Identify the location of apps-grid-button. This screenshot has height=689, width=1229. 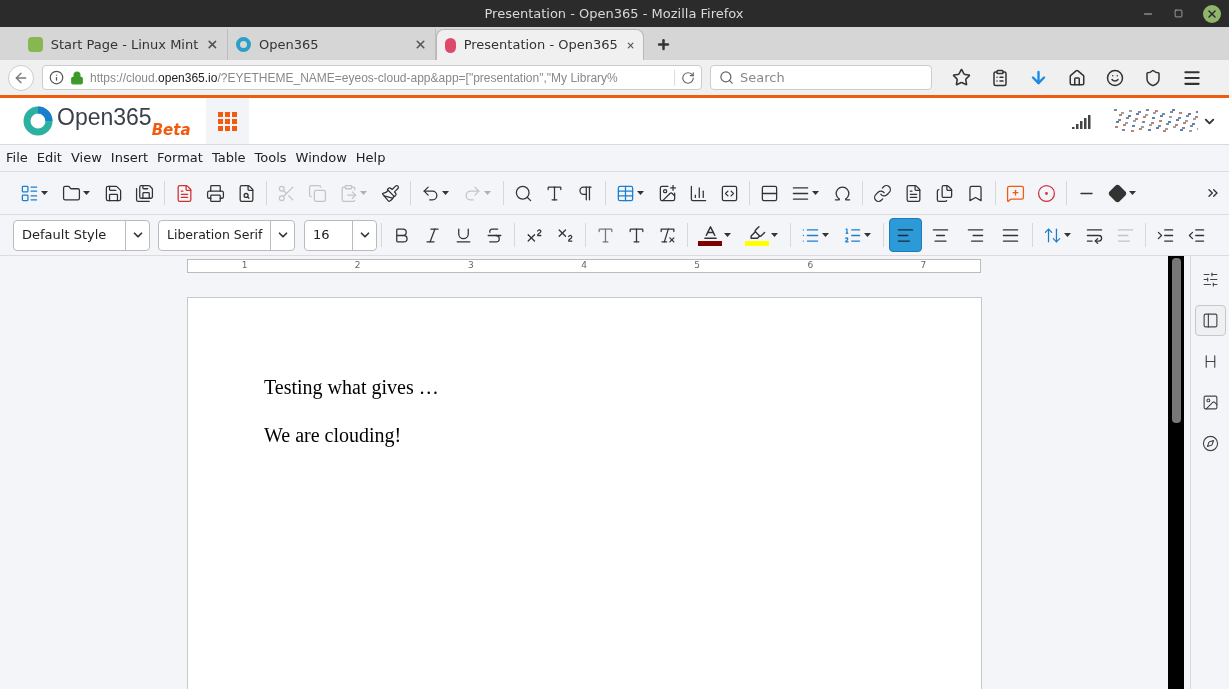
(227, 121).